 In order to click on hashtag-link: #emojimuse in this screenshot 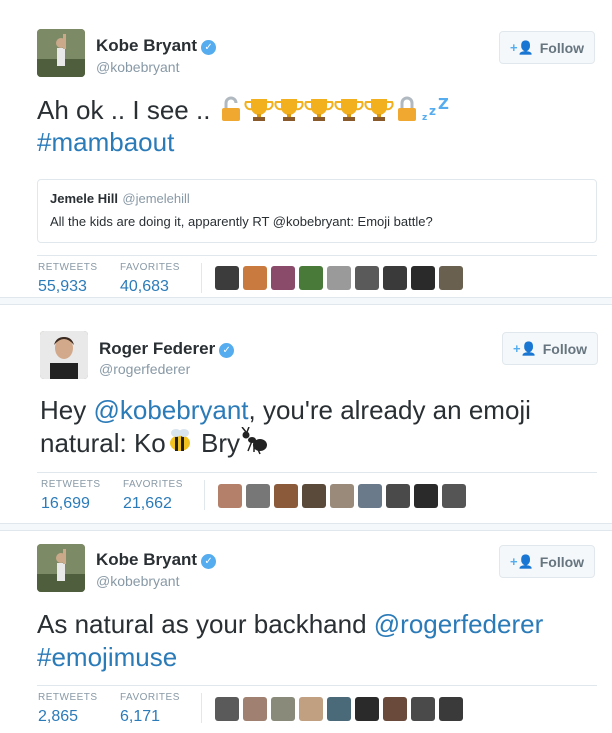, I will do `click(107, 657)`.